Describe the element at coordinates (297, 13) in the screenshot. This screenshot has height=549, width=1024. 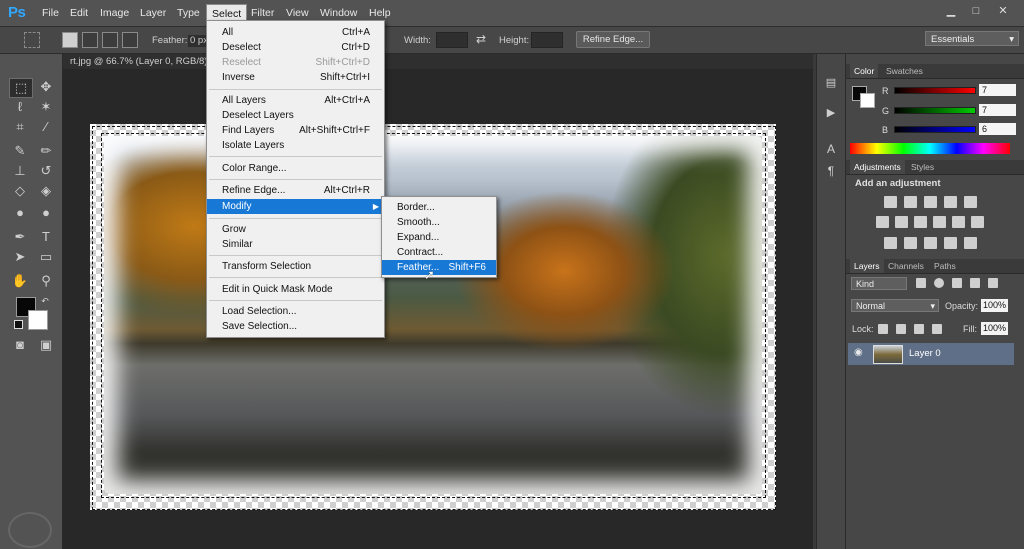
I see `menu-view: View` at that location.